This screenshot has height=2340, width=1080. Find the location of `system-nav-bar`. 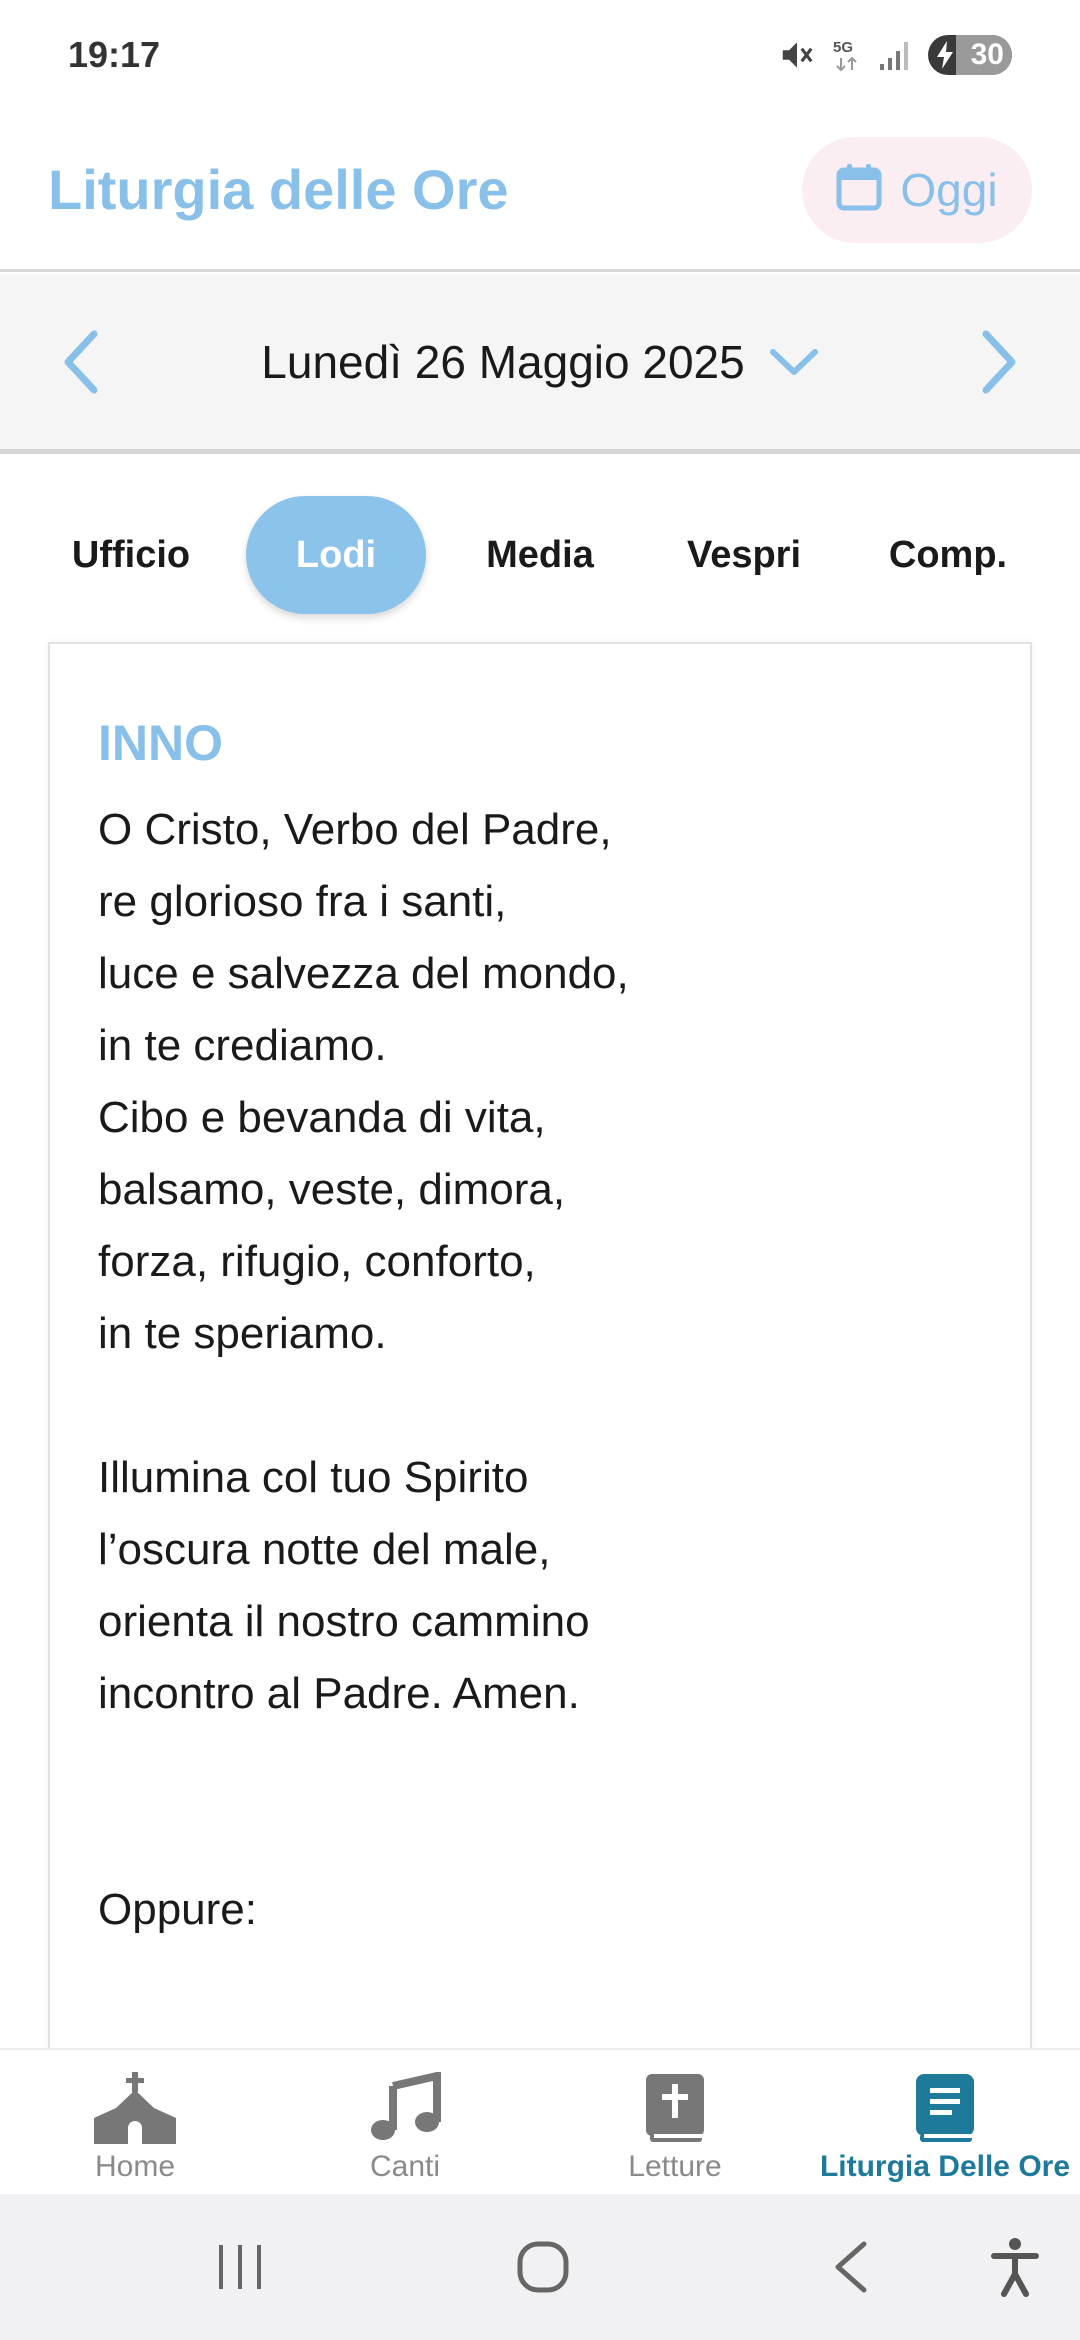

system-nav-bar is located at coordinates (540, 2267).